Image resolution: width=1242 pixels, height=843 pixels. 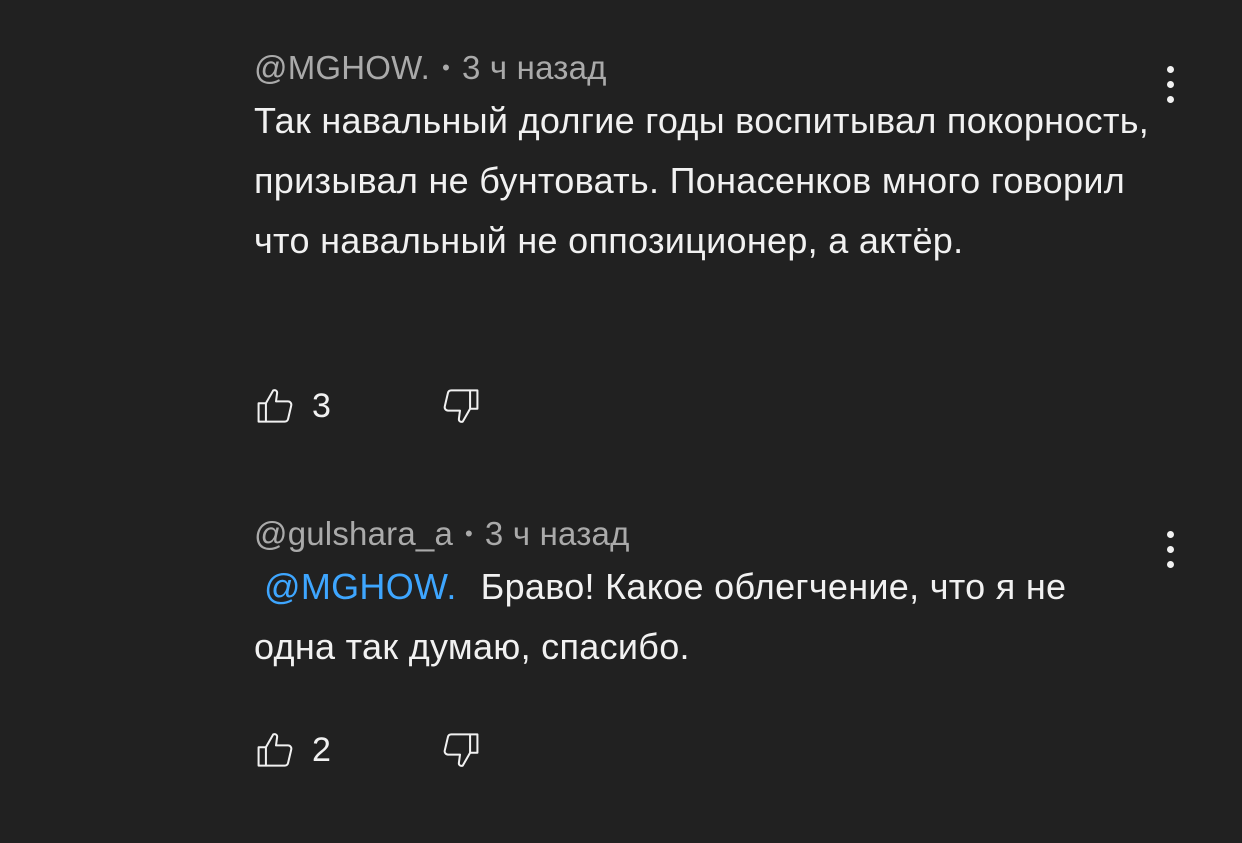 What do you see at coordinates (704, 535) in the screenshot?
I see `comment-meta: @gulshara_a • 3 ч назад` at bounding box center [704, 535].